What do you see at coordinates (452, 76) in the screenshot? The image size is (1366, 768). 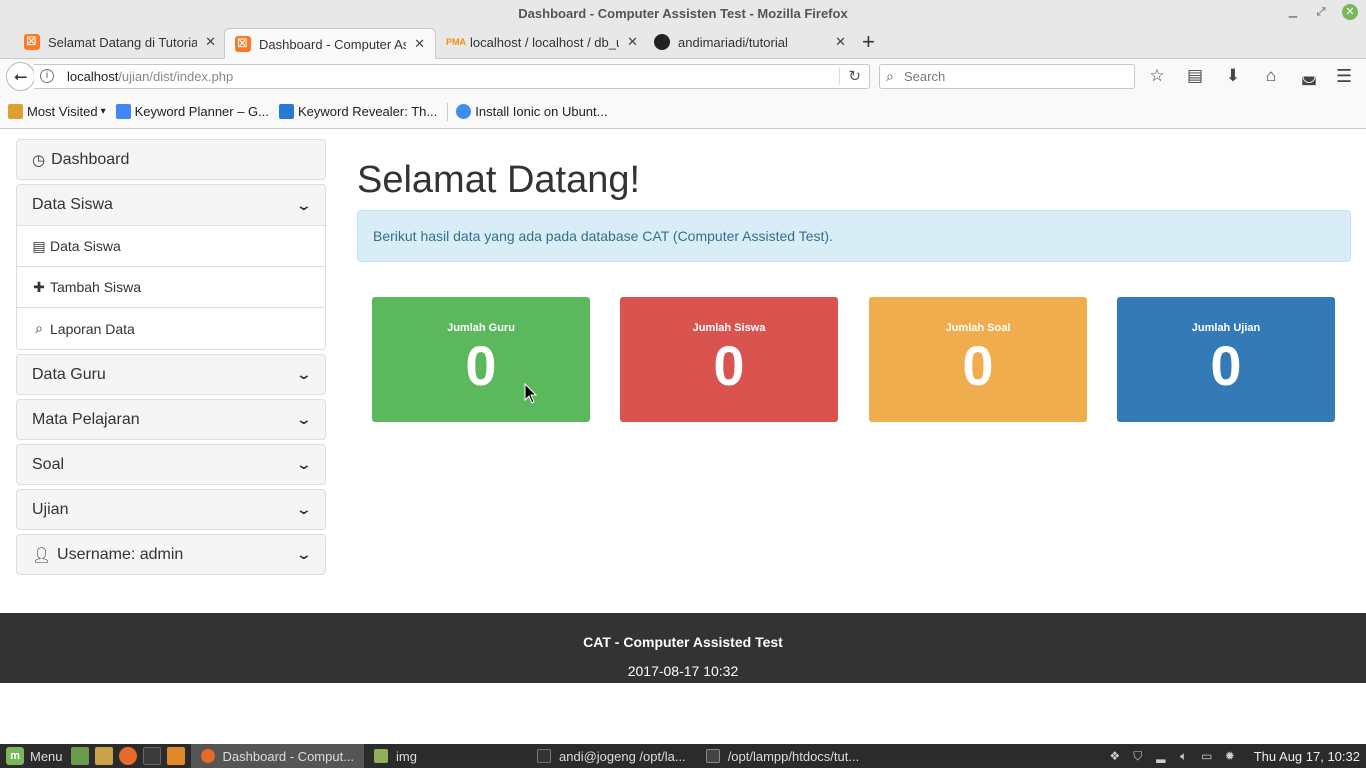 I see `url-bar: i localhost/ujian/dist/index.php ↻` at bounding box center [452, 76].